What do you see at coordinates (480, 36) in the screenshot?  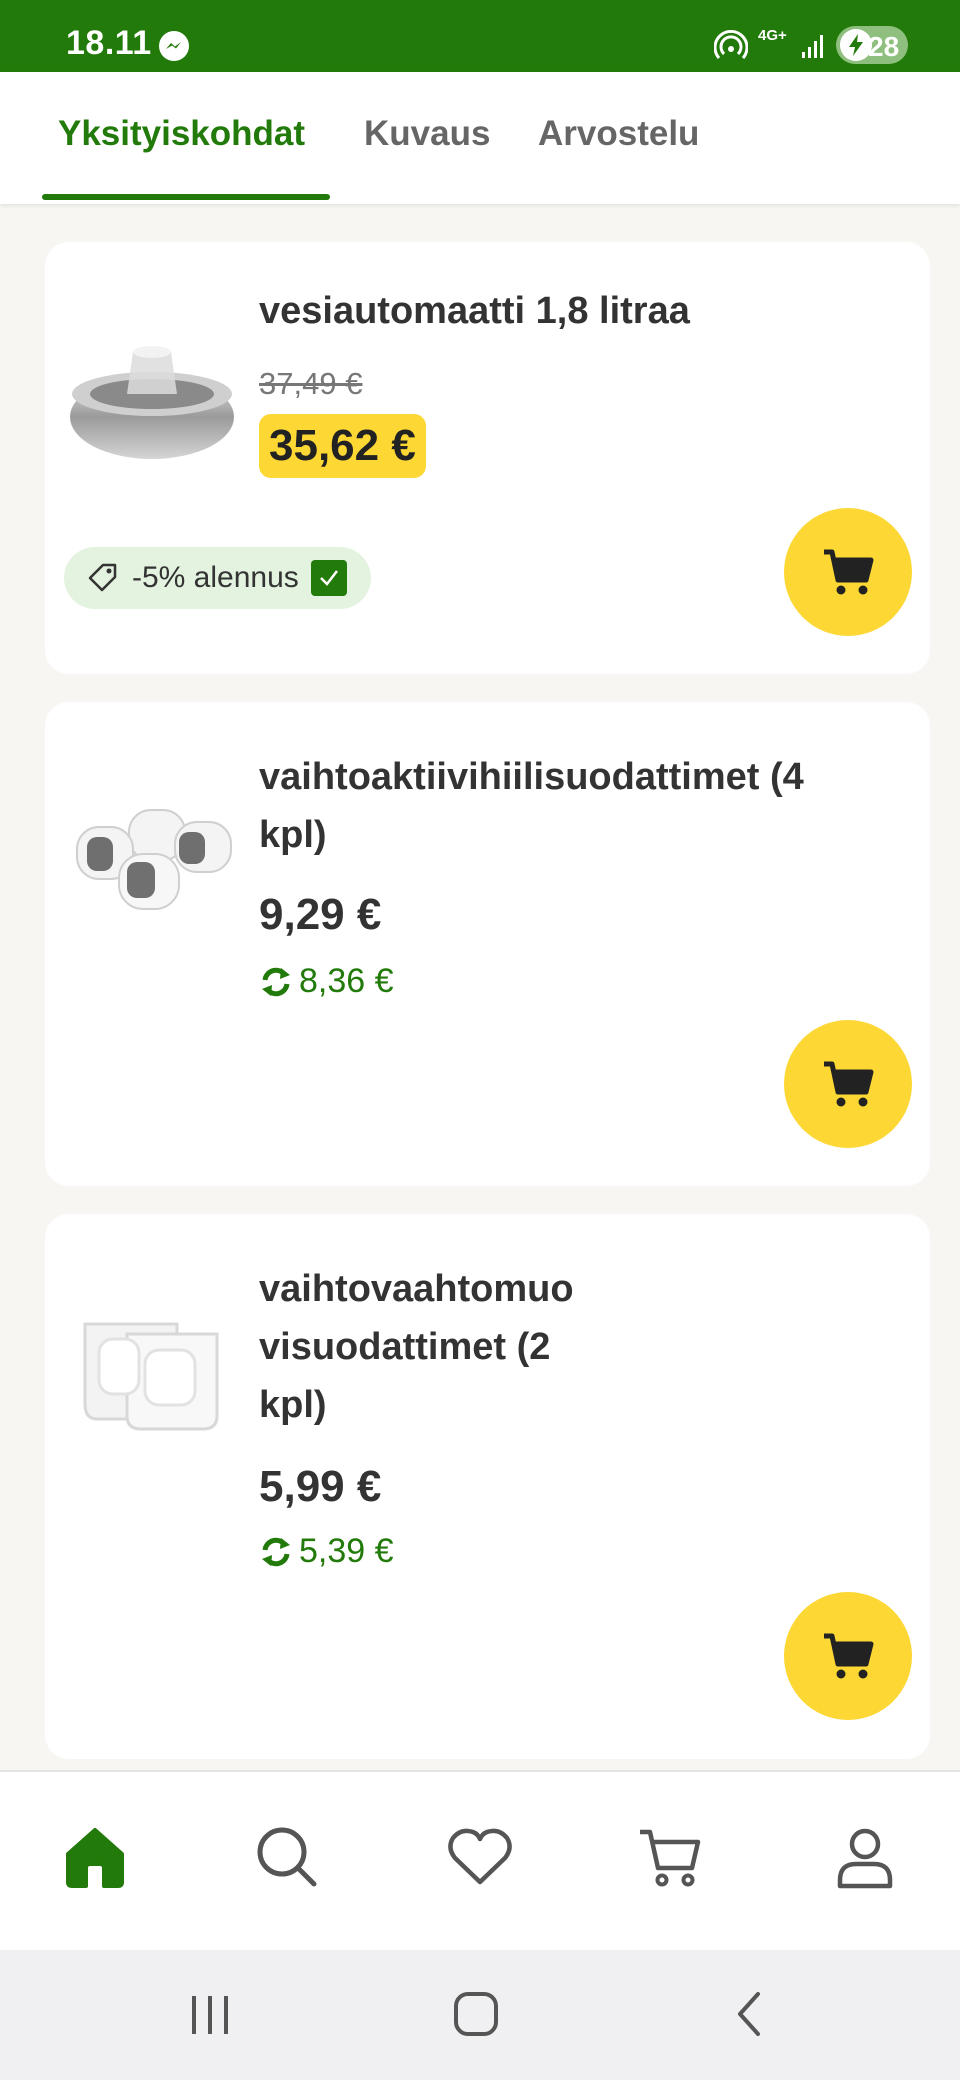 I see `status-bar: 18.11 4G+ 28` at bounding box center [480, 36].